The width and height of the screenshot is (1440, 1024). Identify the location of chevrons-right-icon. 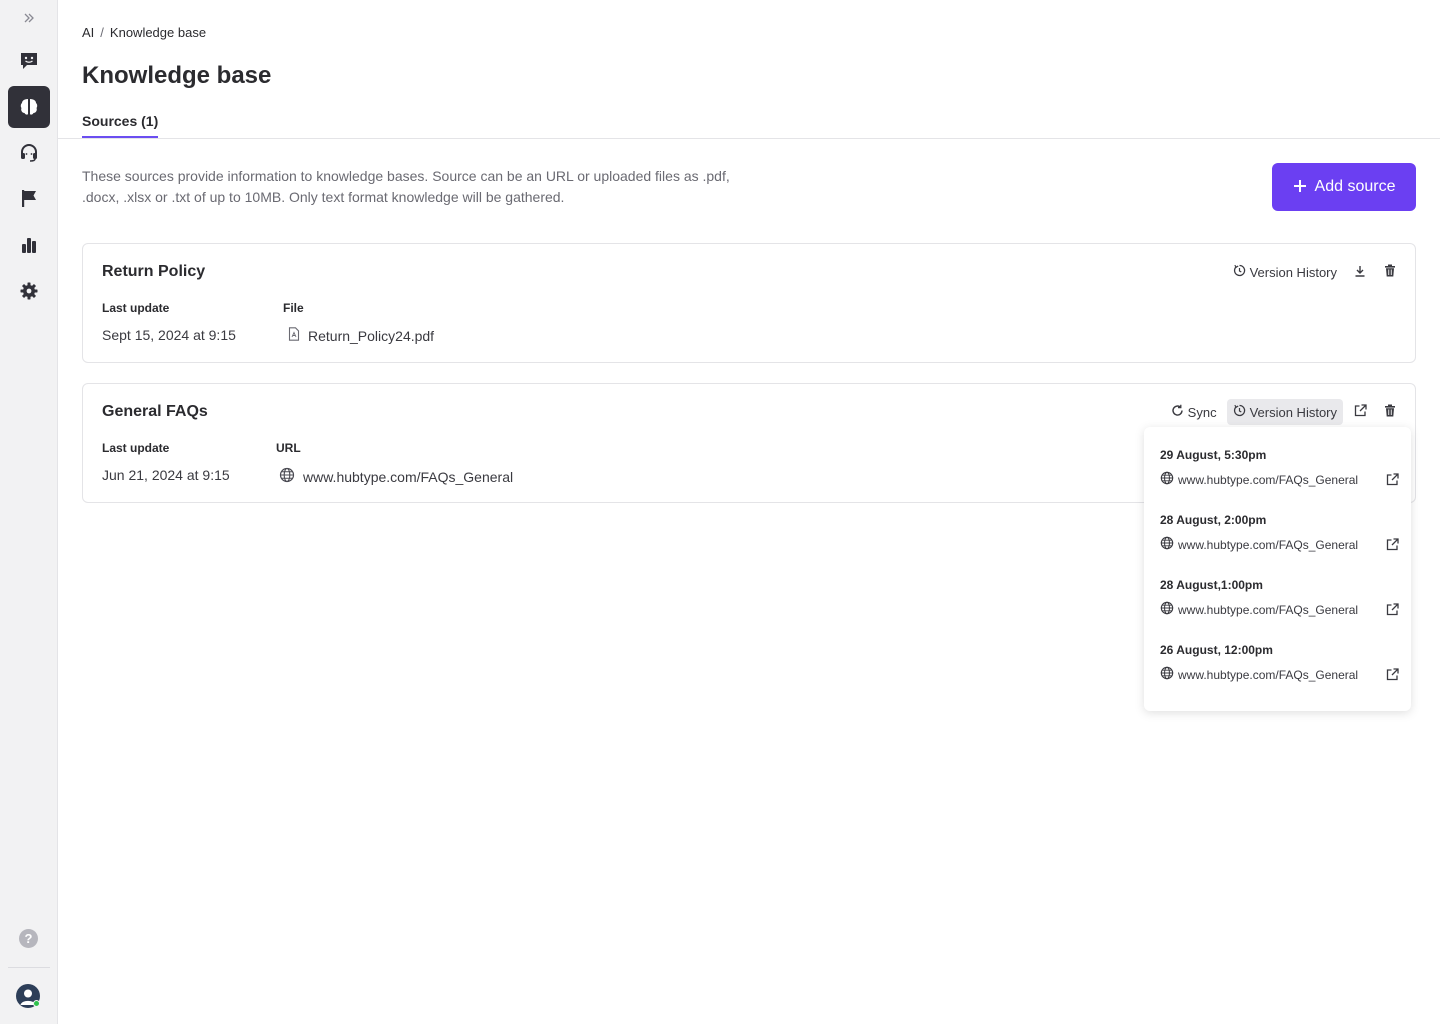
(29, 19).